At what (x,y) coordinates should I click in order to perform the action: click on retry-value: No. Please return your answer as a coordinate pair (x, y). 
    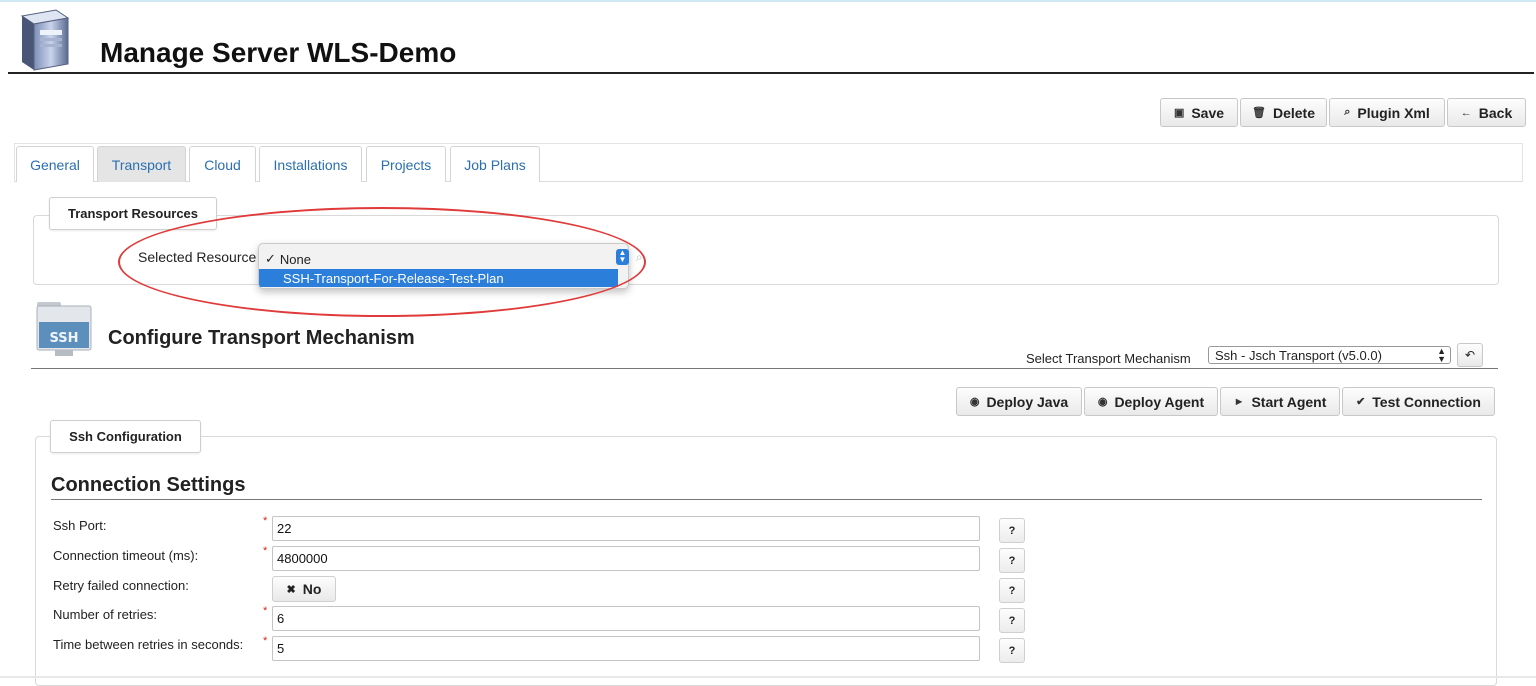
    Looking at the image, I should click on (312, 589).